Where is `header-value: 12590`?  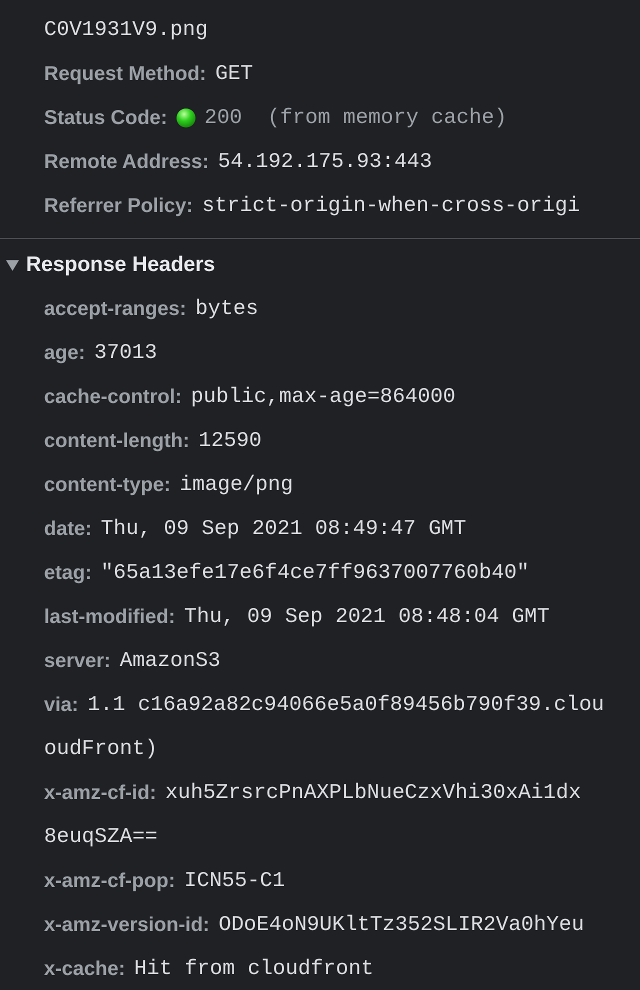 header-value: 12590 is located at coordinates (230, 441).